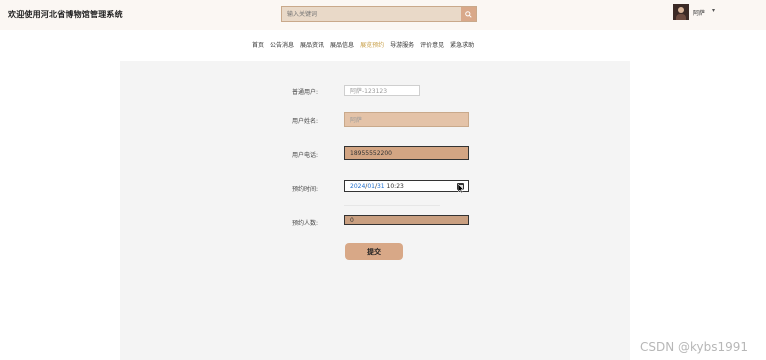  I want to click on search-box, so click(379, 14).